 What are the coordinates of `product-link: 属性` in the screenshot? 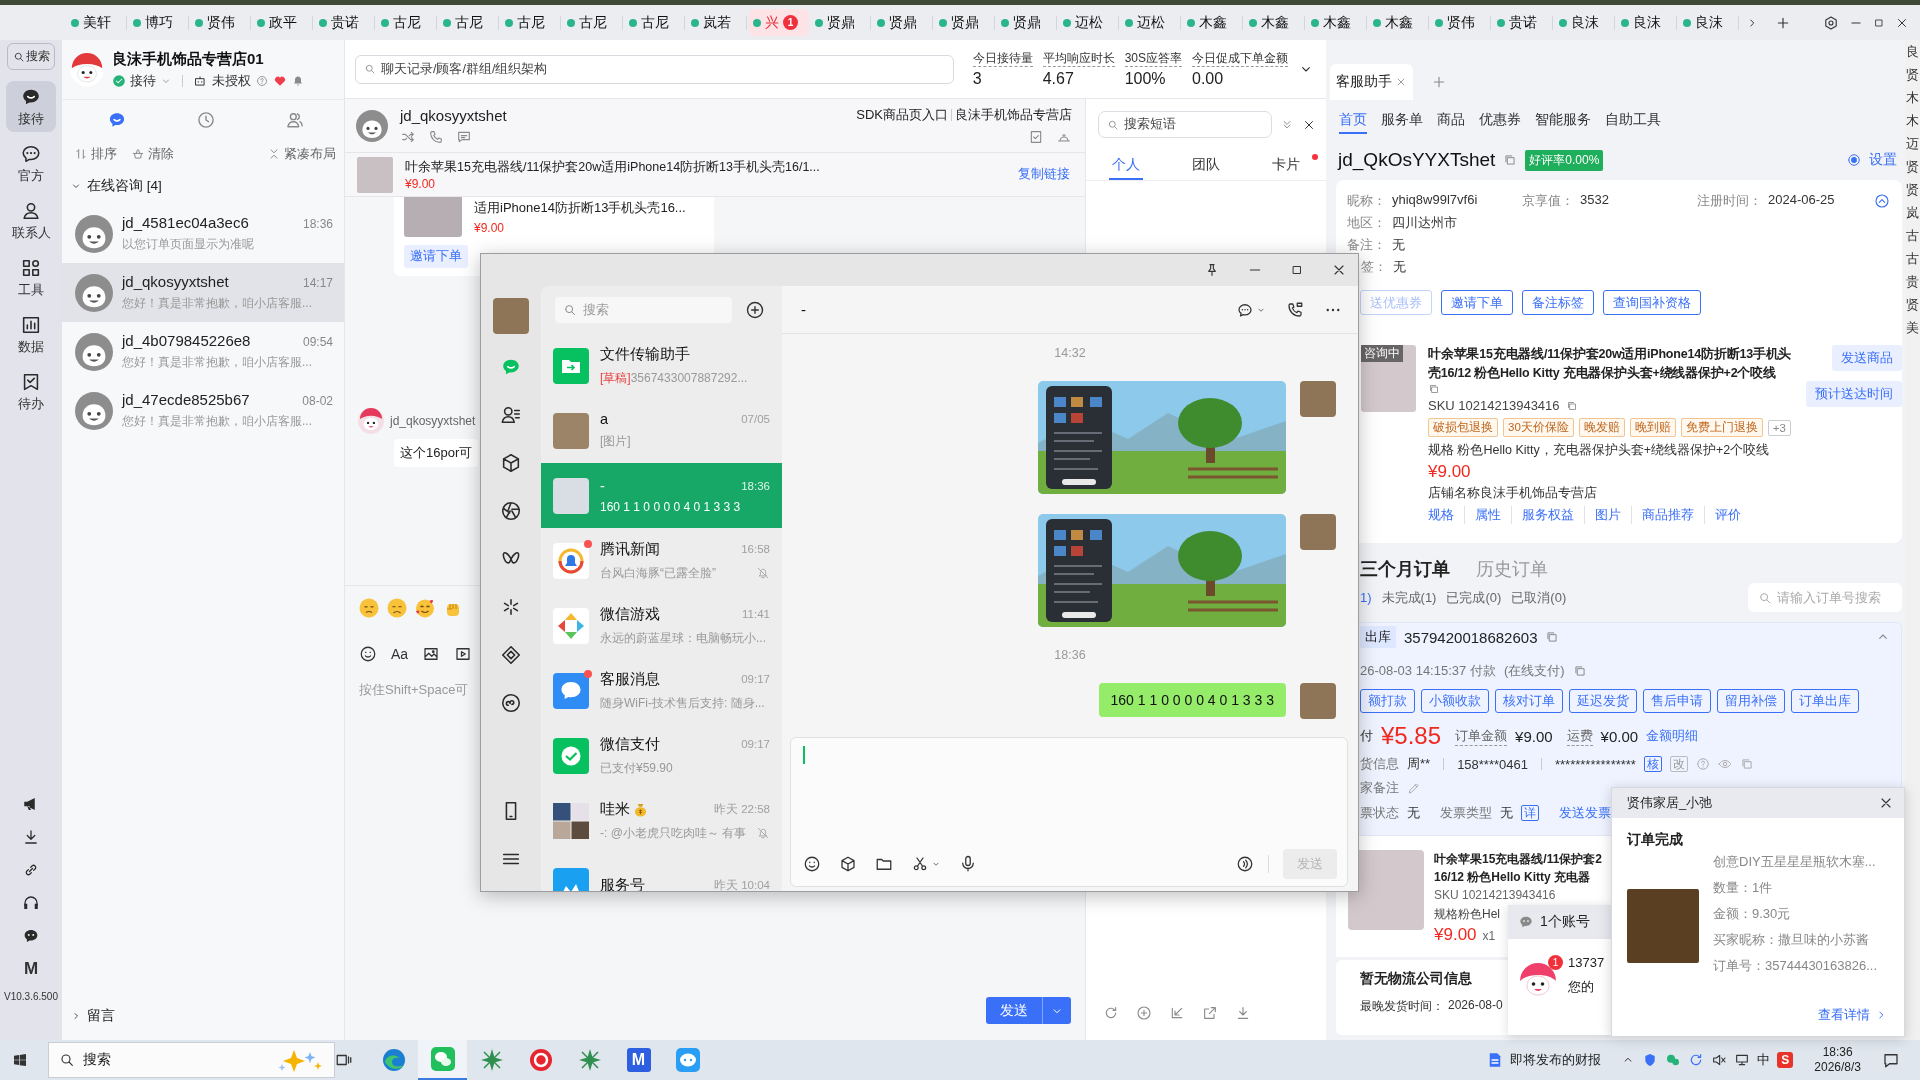 It's located at (1487, 515).